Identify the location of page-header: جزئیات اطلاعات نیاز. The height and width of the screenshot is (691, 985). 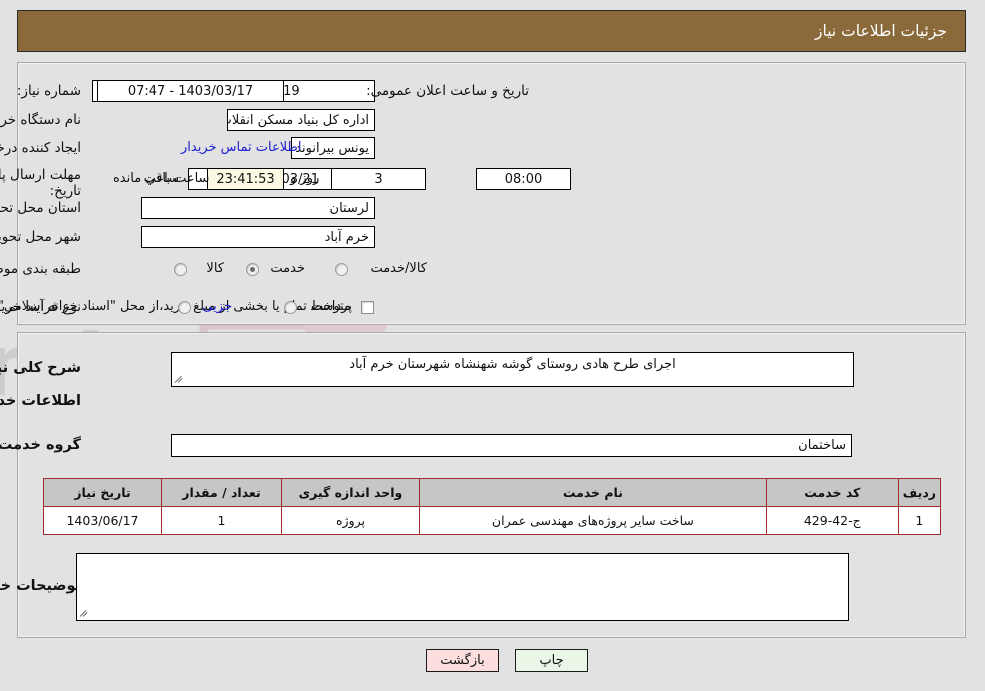
(492, 31).